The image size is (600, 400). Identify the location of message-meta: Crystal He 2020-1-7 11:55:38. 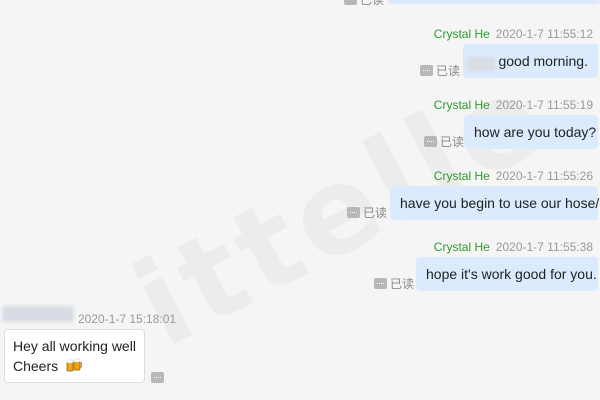
(513, 247).